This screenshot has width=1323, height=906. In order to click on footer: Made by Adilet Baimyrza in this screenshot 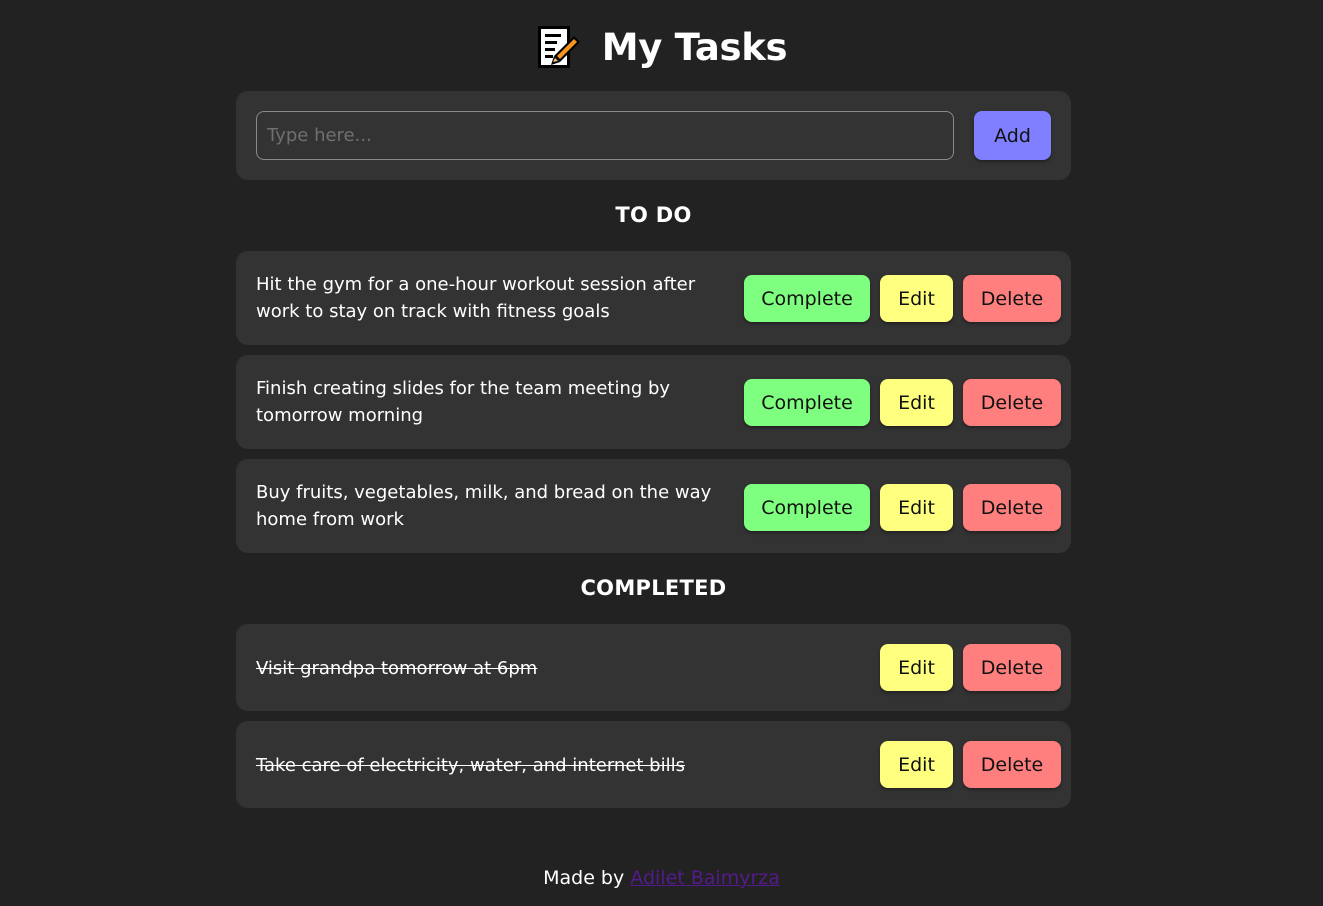, I will do `click(661, 878)`.